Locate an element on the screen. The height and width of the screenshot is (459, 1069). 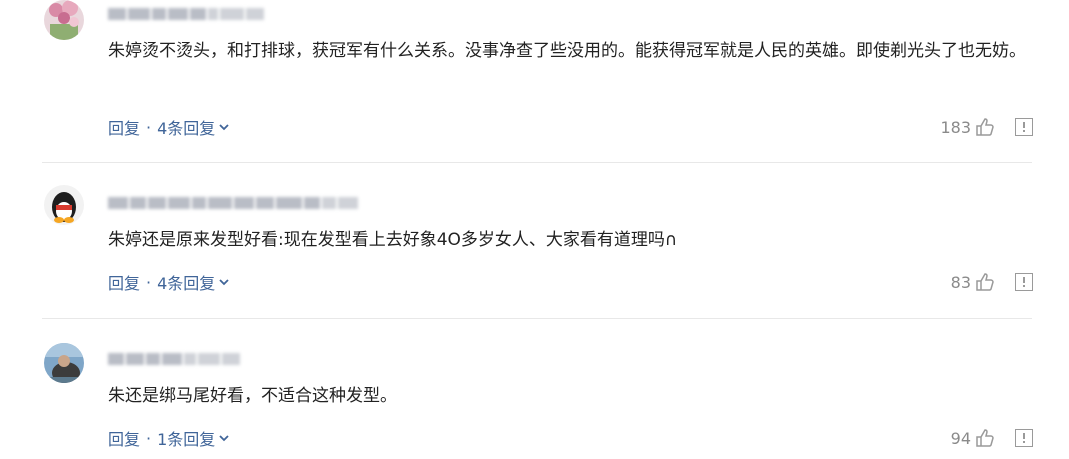
view-replies-button: 1条回复 is located at coordinates (186, 438).